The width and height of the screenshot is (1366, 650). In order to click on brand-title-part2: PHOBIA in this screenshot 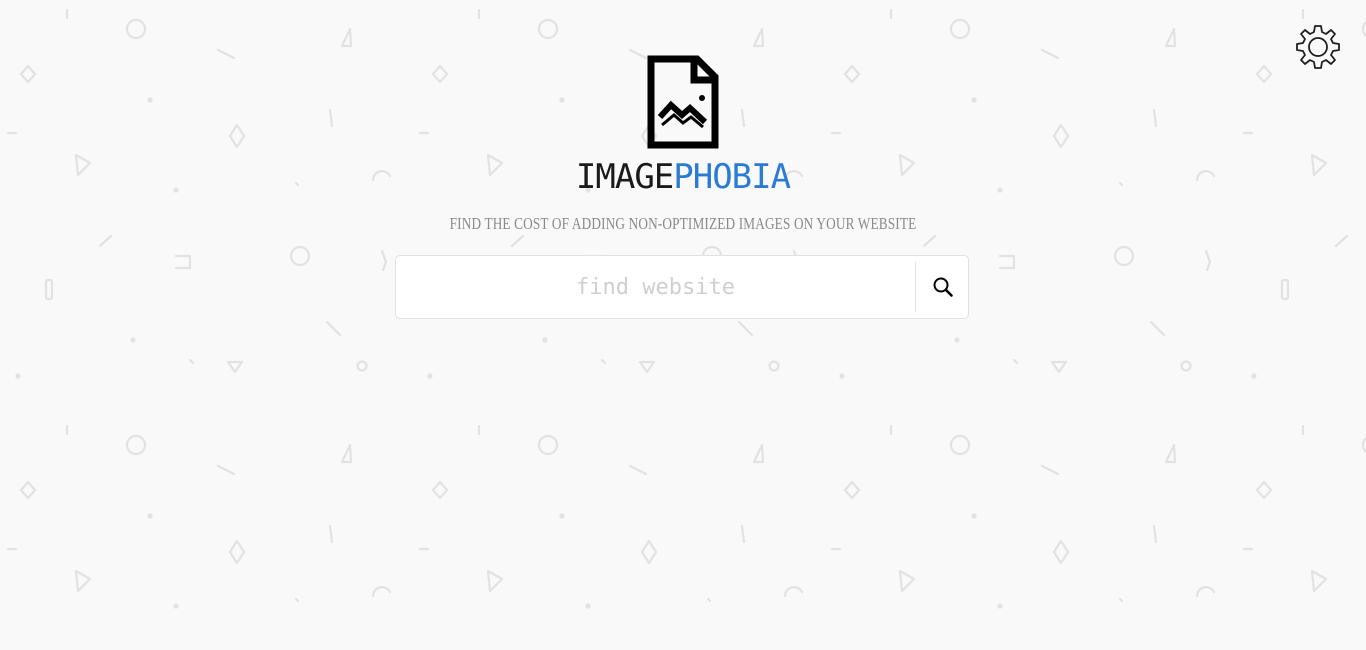, I will do `click(732, 177)`.